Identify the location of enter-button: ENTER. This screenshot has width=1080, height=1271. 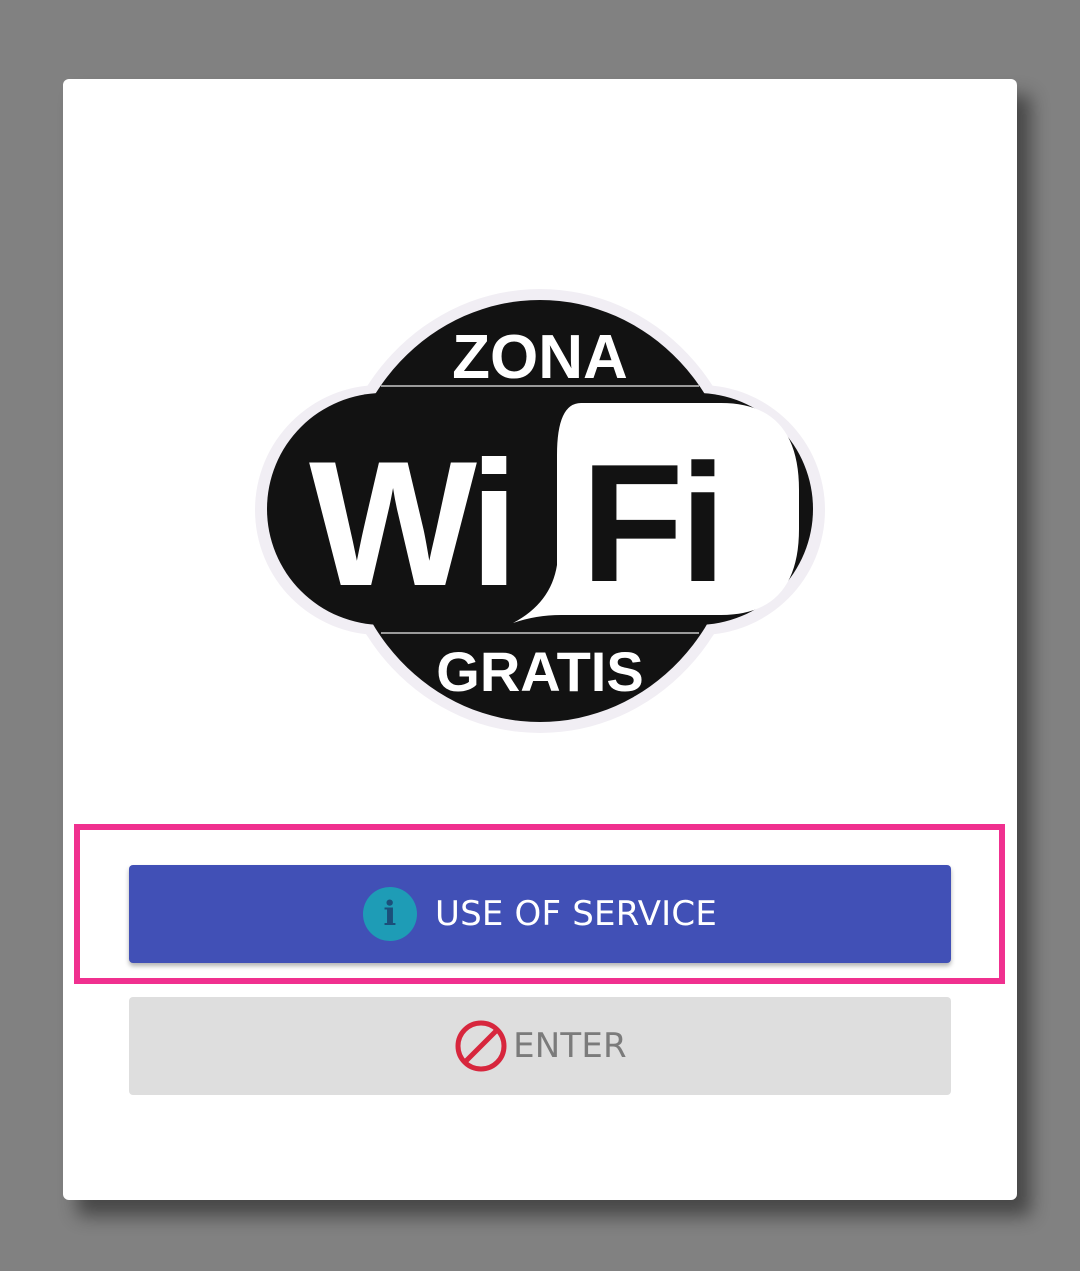
(540, 1046).